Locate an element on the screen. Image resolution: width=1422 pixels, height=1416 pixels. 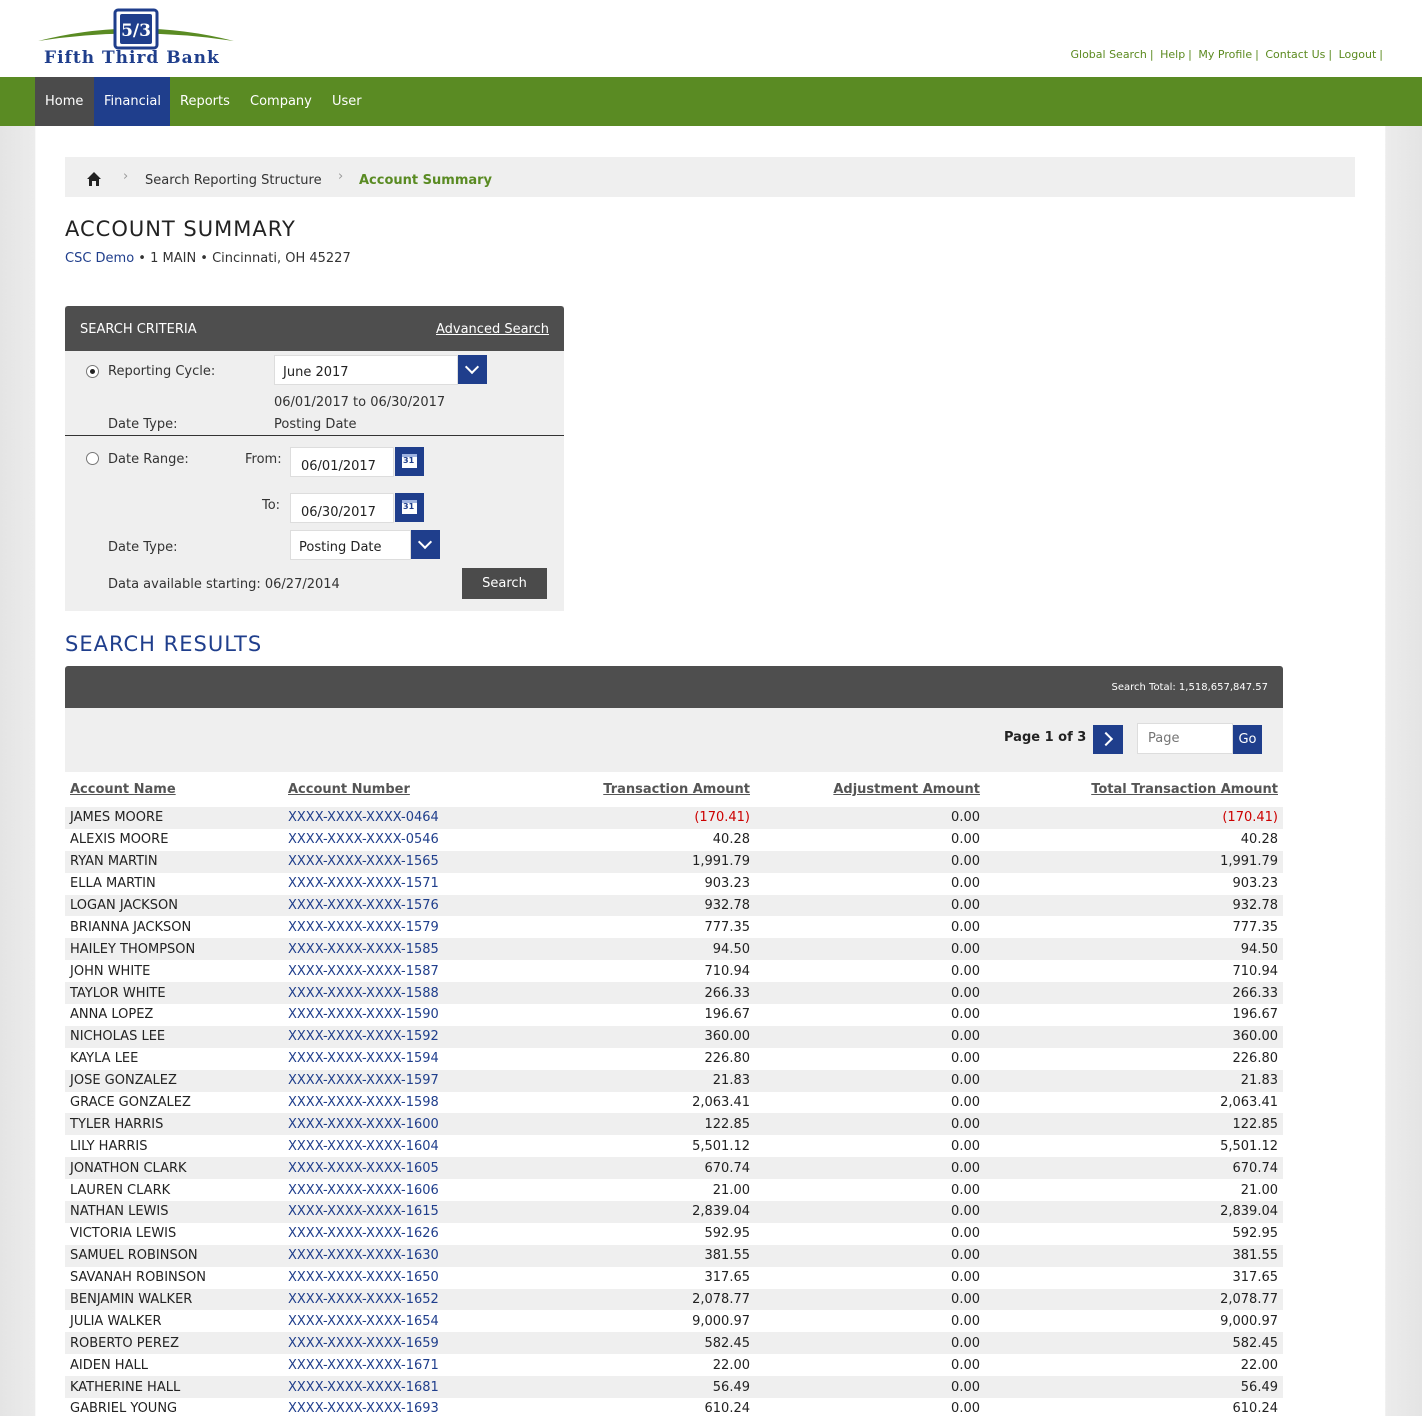
breadcrumb-current: Account Summary is located at coordinates (426, 180).